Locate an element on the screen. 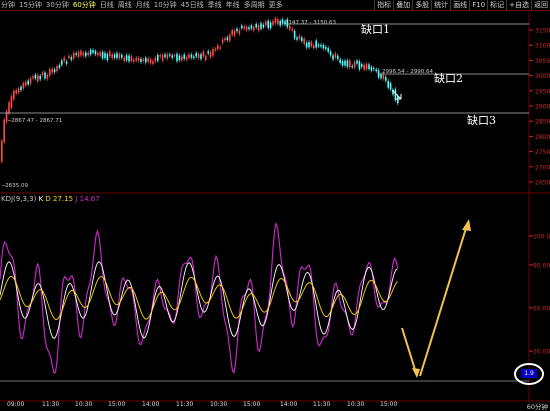 Image resolution: width=550 pixels, height=411 pixels. price-tick-label: 2650 is located at coordinates (542, 183).